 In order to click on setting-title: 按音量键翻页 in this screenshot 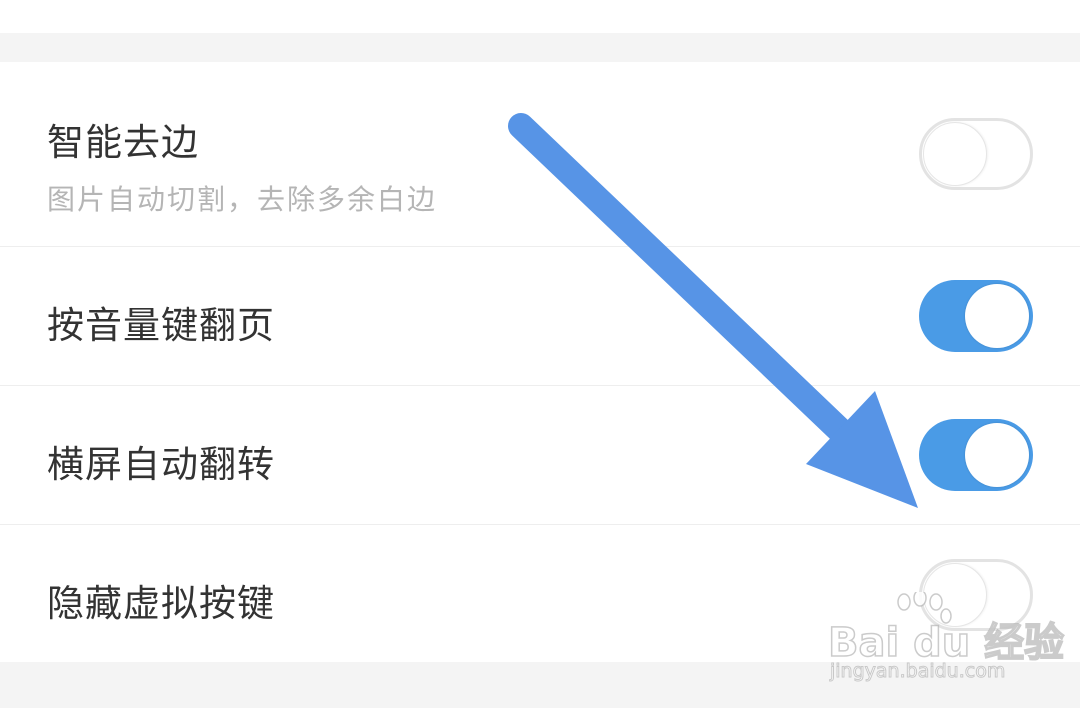, I will do `click(161, 325)`.